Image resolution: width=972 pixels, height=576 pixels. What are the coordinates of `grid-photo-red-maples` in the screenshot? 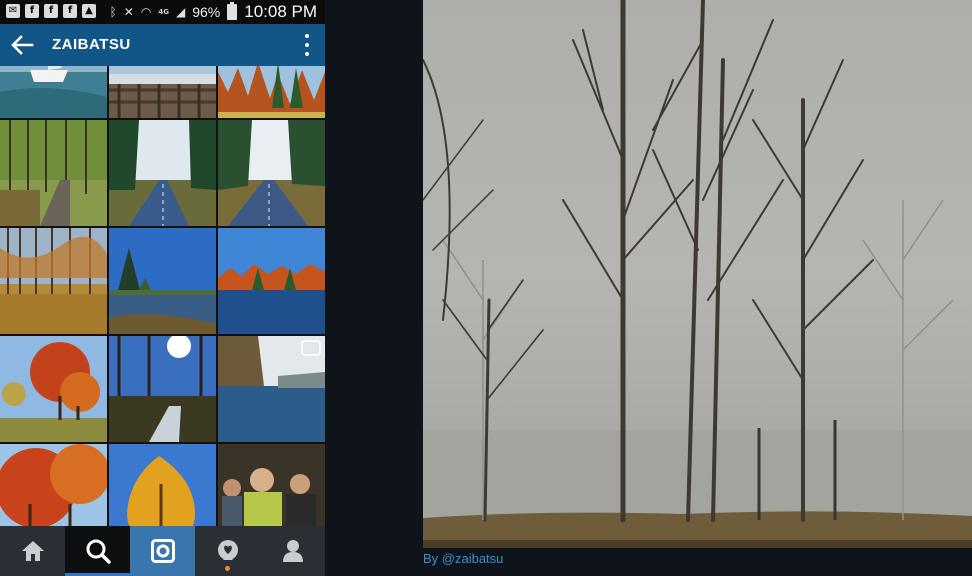 It's located at (53, 389).